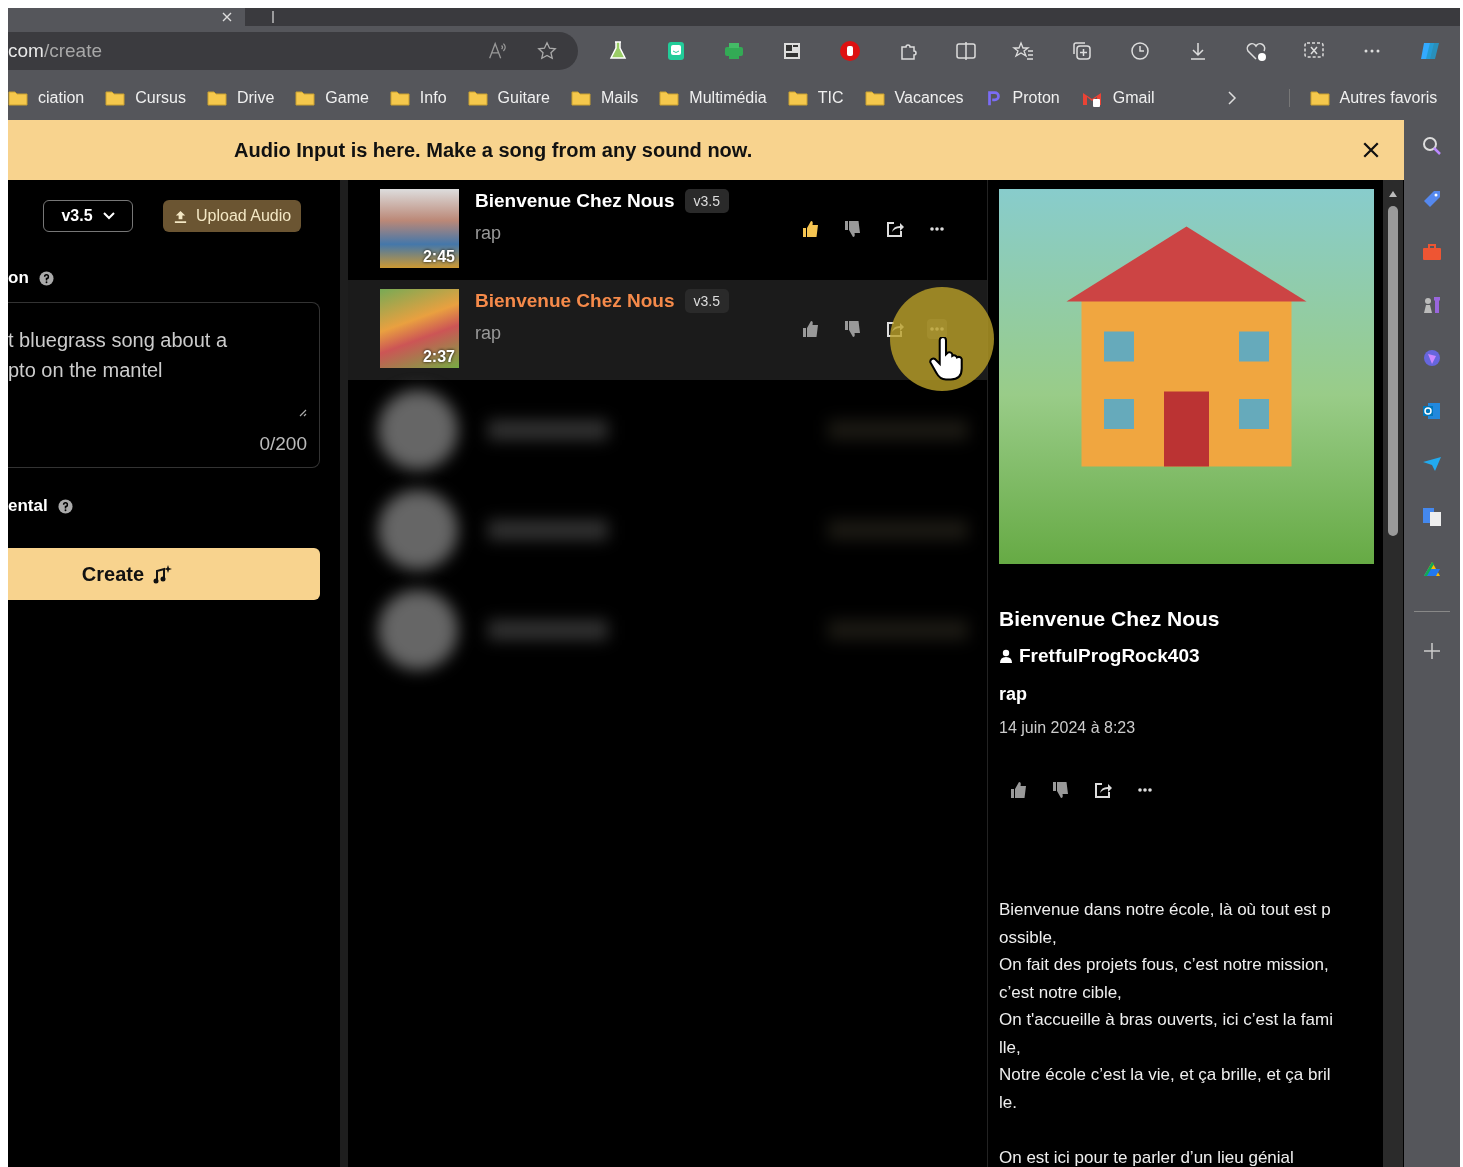 The height and width of the screenshot is (1167, 1463). I want to click on create-button: Create, so click(164, 574).